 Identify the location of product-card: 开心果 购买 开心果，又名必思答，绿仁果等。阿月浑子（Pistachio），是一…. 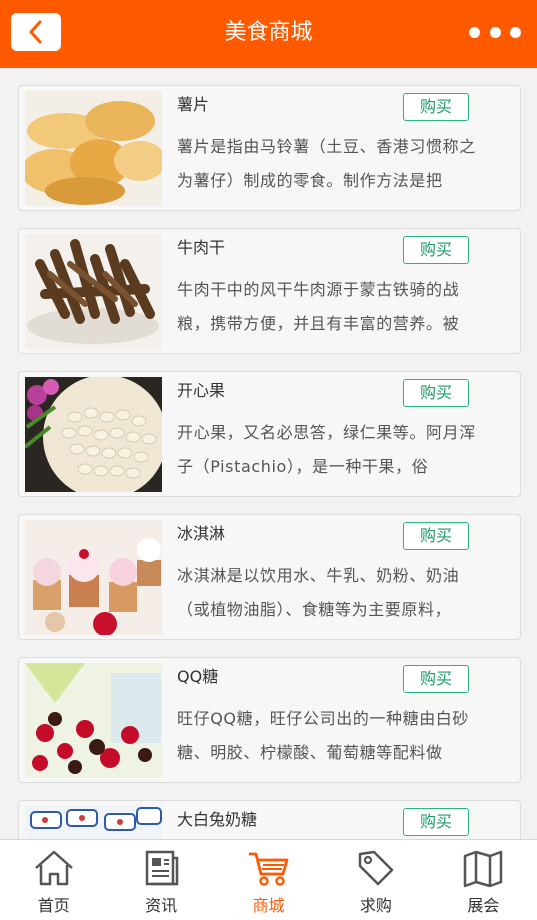
(269, 434).